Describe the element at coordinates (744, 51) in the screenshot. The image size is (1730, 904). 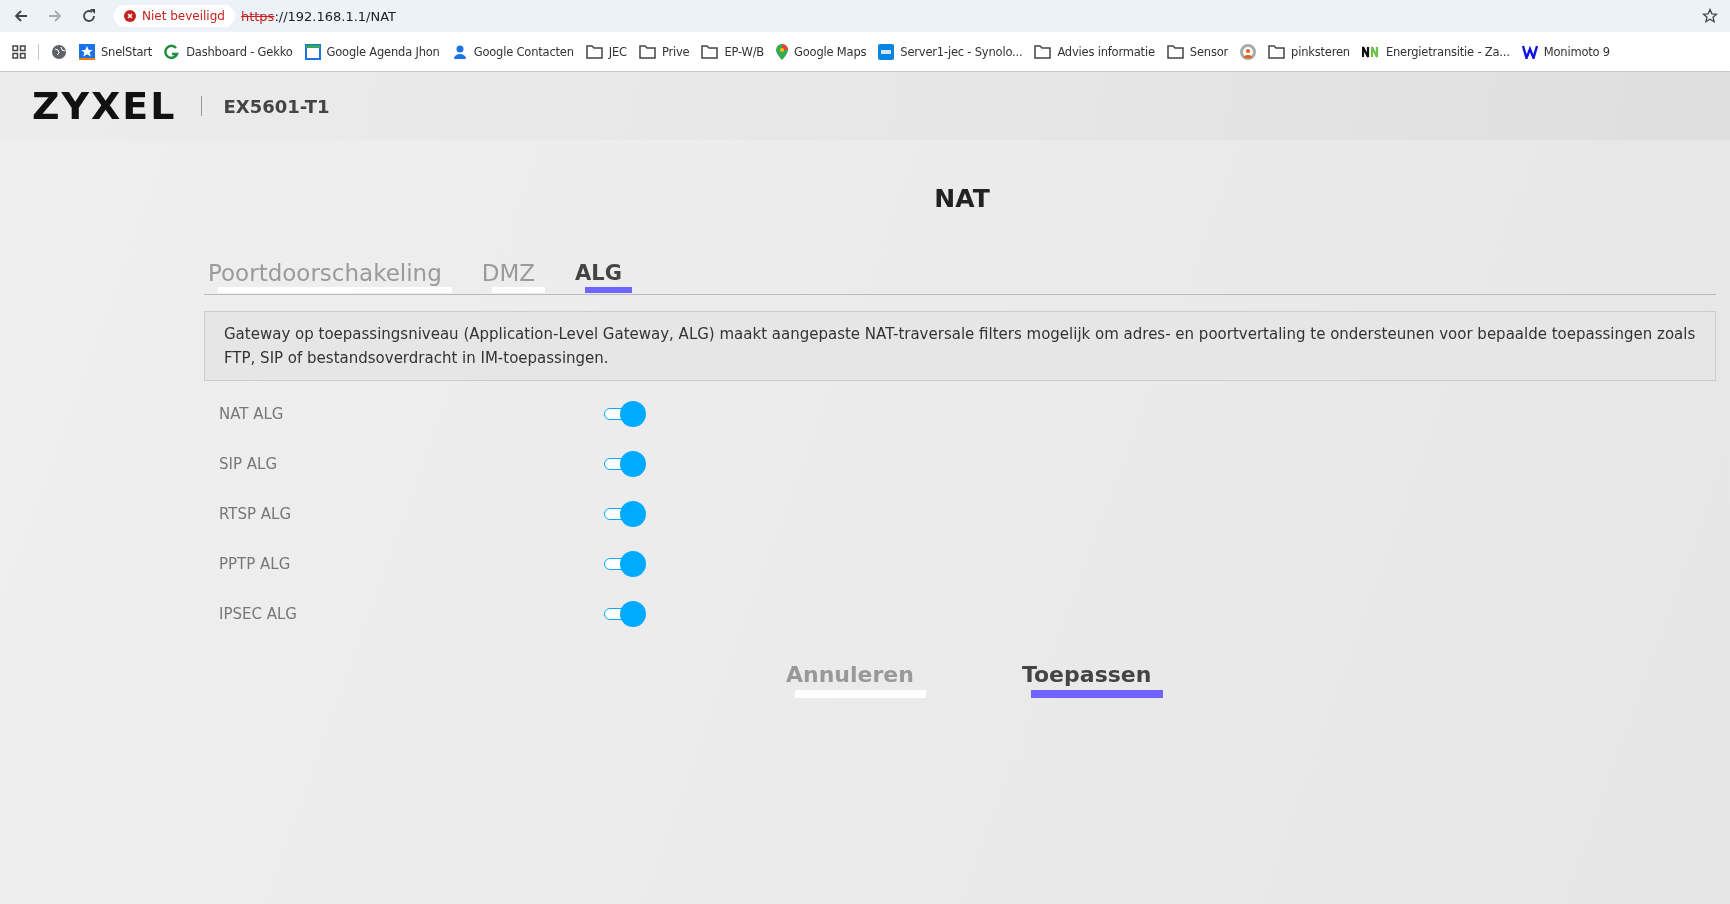
I see `bookmark-link: EP-W/B` at that location.